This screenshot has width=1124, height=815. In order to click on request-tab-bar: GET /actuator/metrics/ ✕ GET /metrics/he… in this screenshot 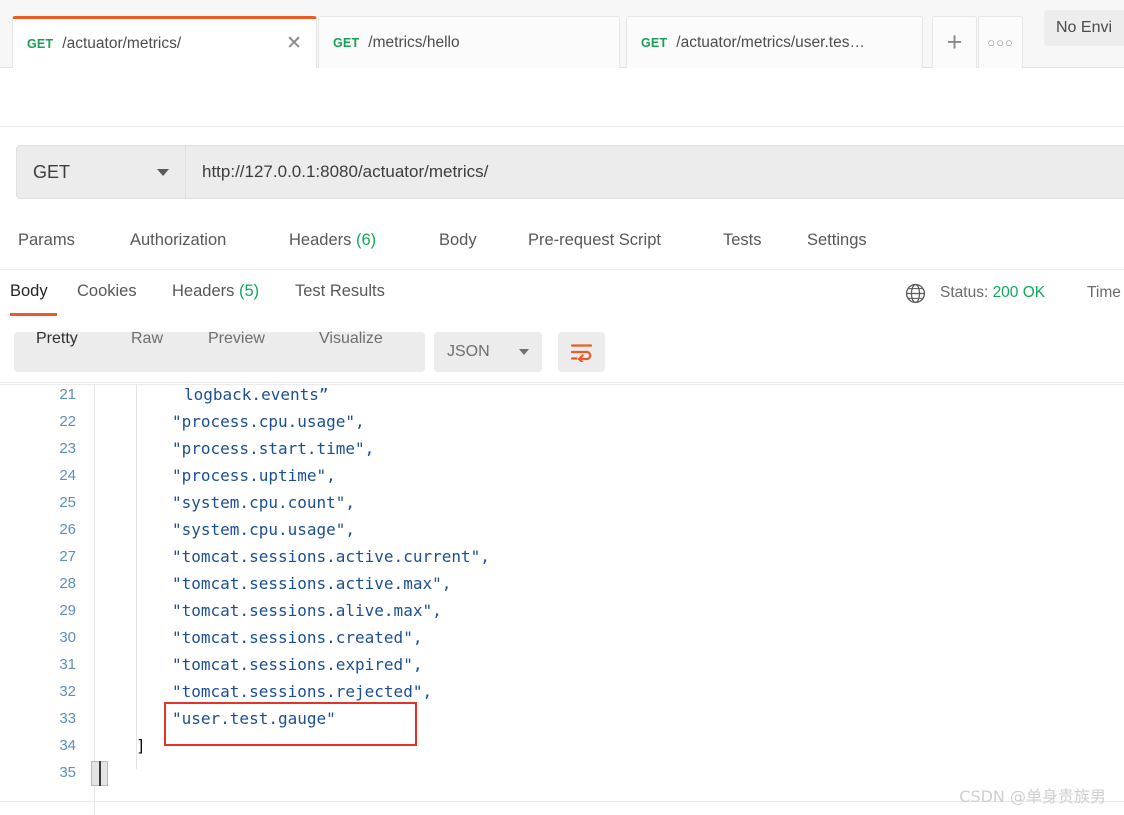, I will do `click(562, 34)`.